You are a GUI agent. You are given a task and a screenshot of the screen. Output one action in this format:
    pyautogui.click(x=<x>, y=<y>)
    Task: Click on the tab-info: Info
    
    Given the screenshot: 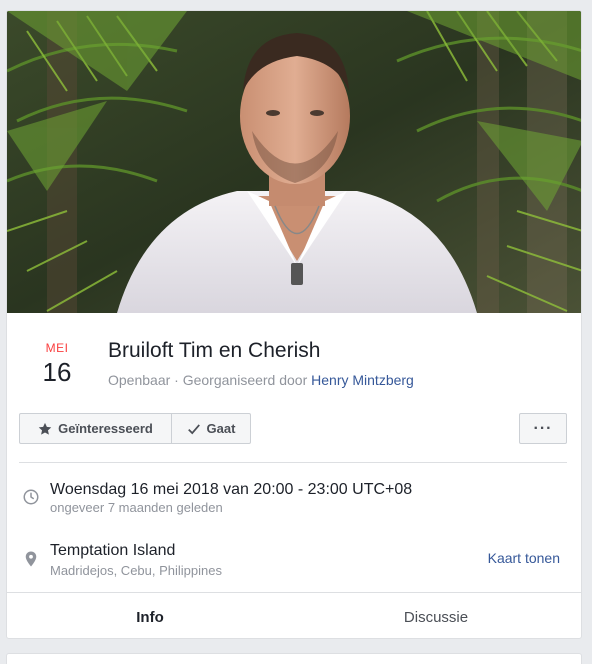 What is the action you would take?
    pyautogui.click(x=150, y=615)
    